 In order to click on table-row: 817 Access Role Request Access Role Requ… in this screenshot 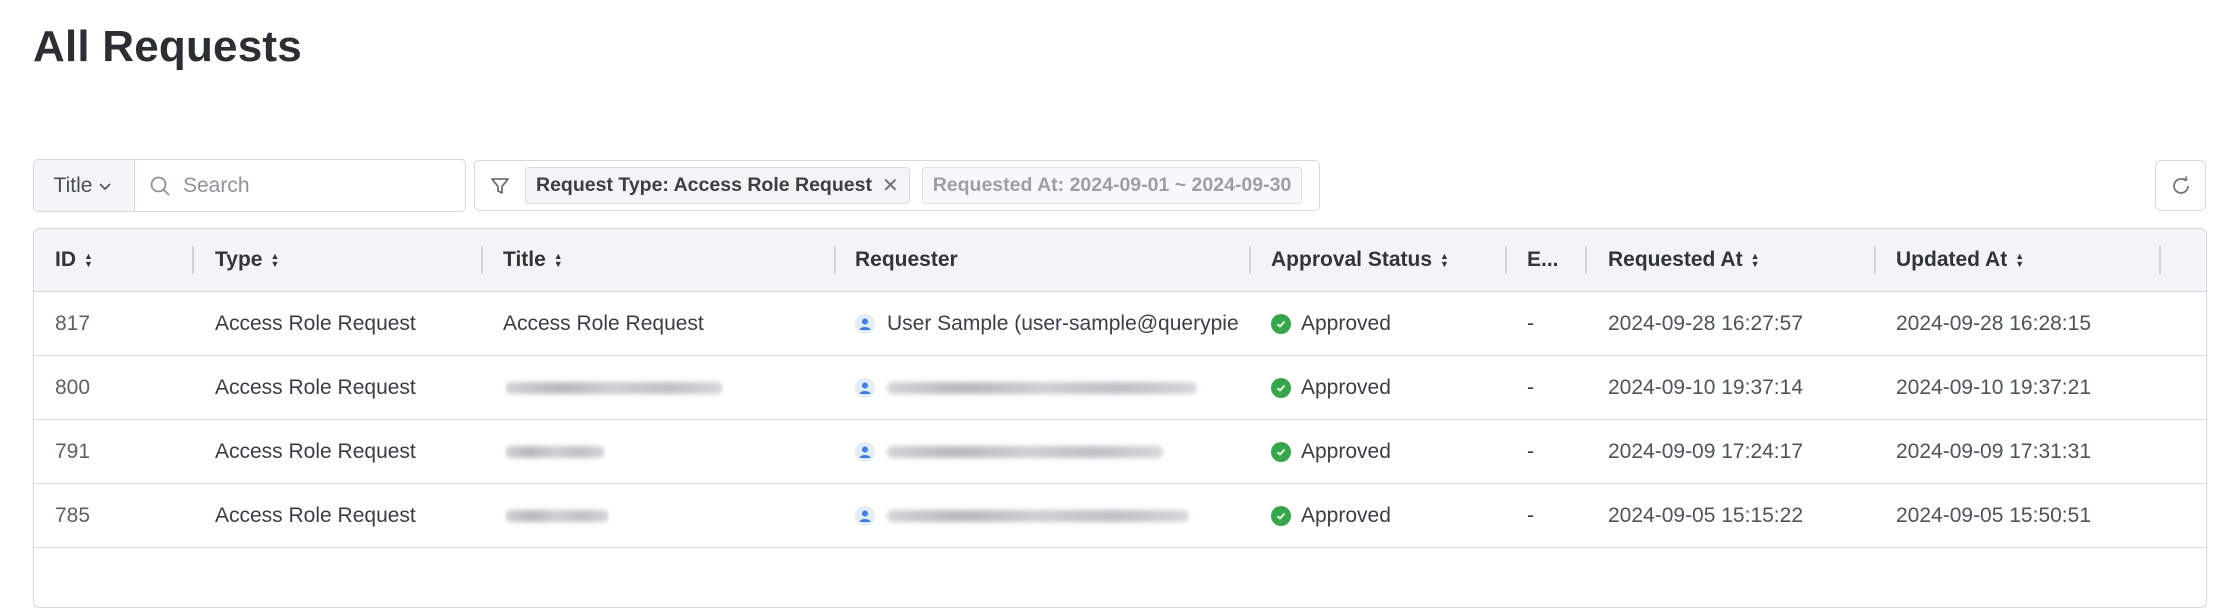, I will do `click(1120, 324)`.